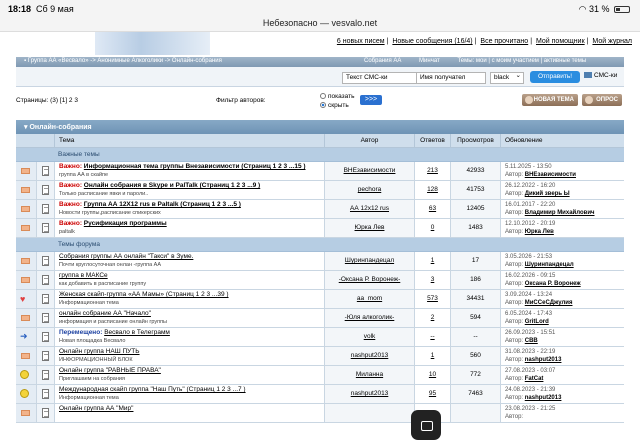 This screenshot has width=640, height=445. I want to click on col-replies: Ответов, so click(432, 140).